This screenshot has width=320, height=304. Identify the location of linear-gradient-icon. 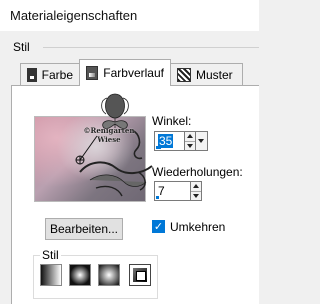
(51, 275).